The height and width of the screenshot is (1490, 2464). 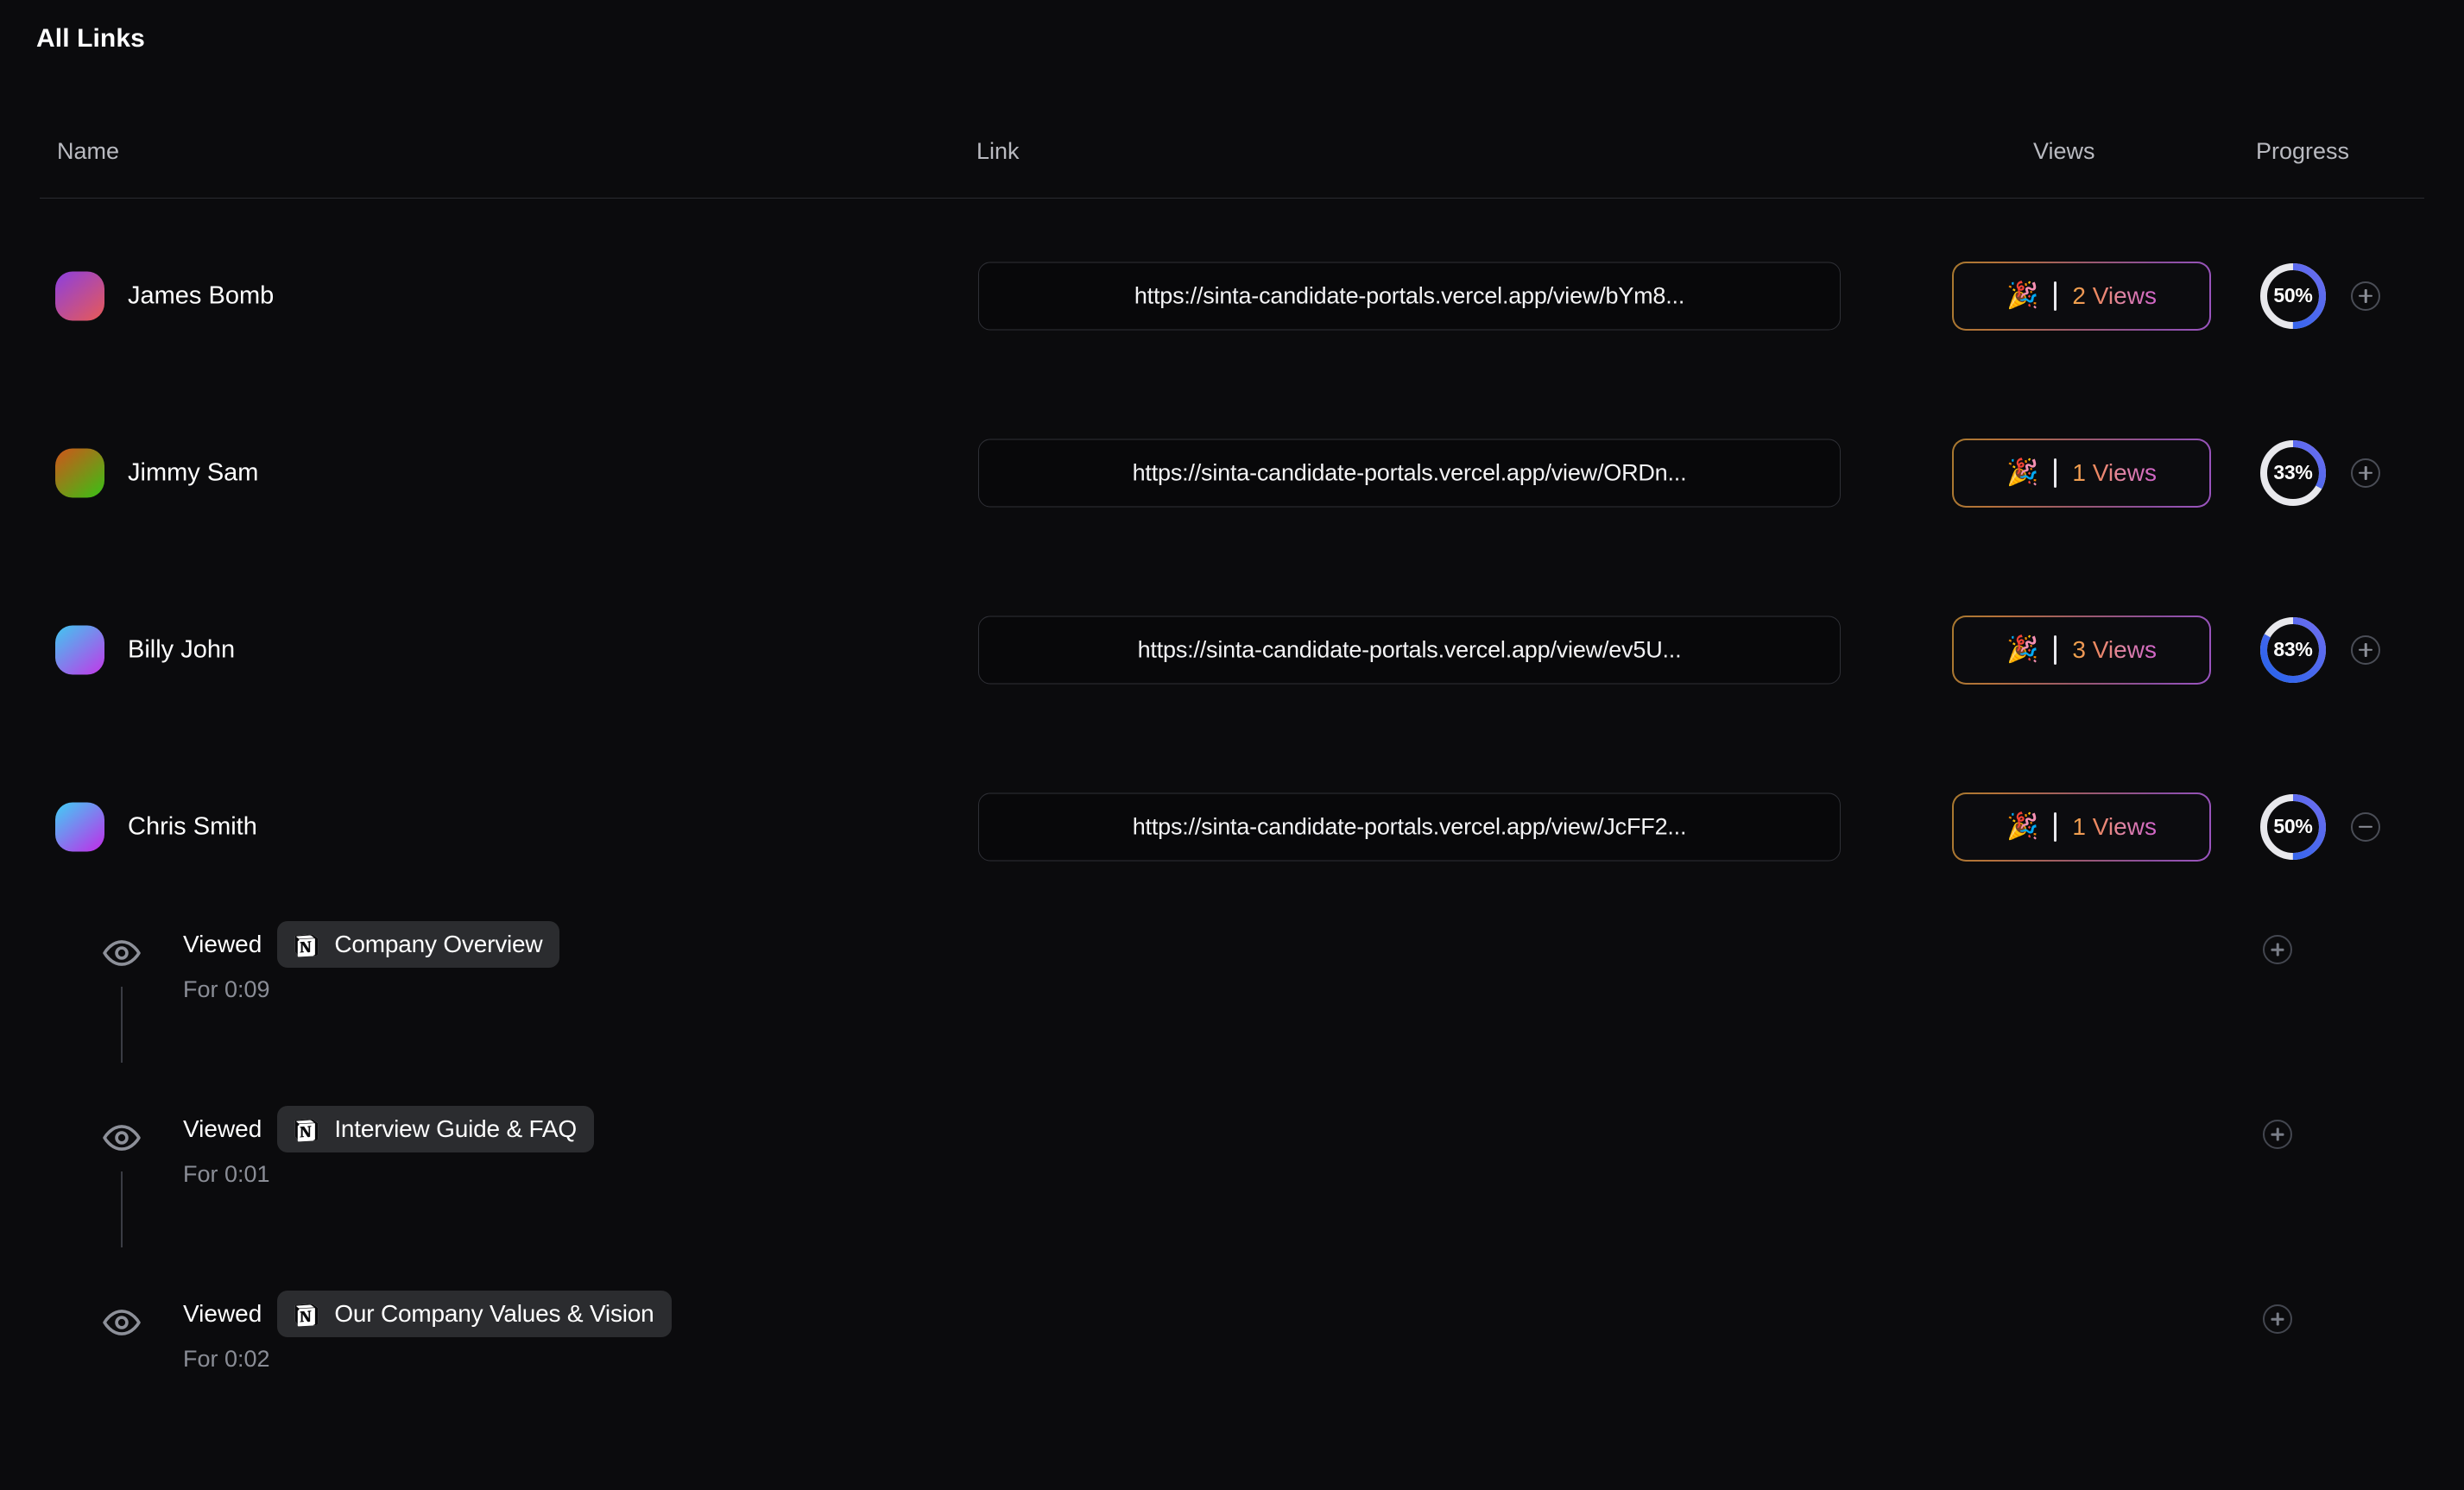 I want to click on column-header-link: Link, so click(x=998, y=151).